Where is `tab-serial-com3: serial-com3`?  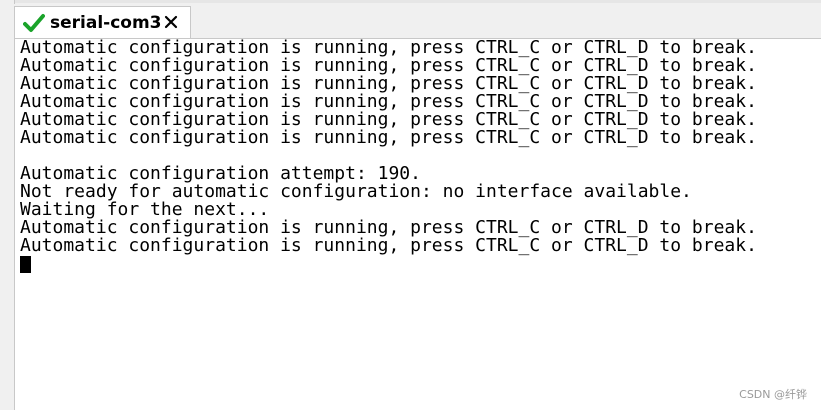 tab-serial-com3: serial-com3 is located at coordinates (102, 22).